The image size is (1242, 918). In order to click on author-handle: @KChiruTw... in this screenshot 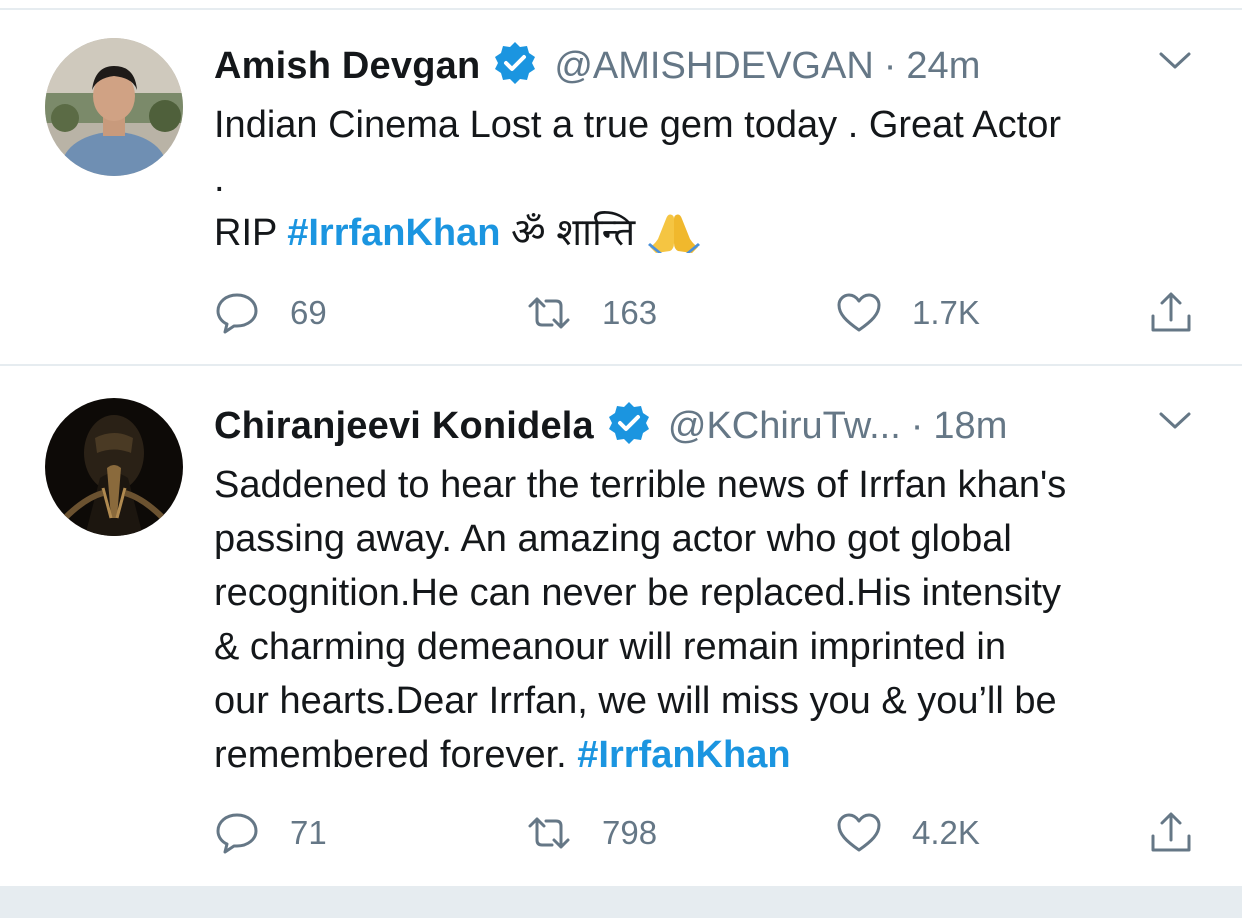, I will do `click(784, 426)`.